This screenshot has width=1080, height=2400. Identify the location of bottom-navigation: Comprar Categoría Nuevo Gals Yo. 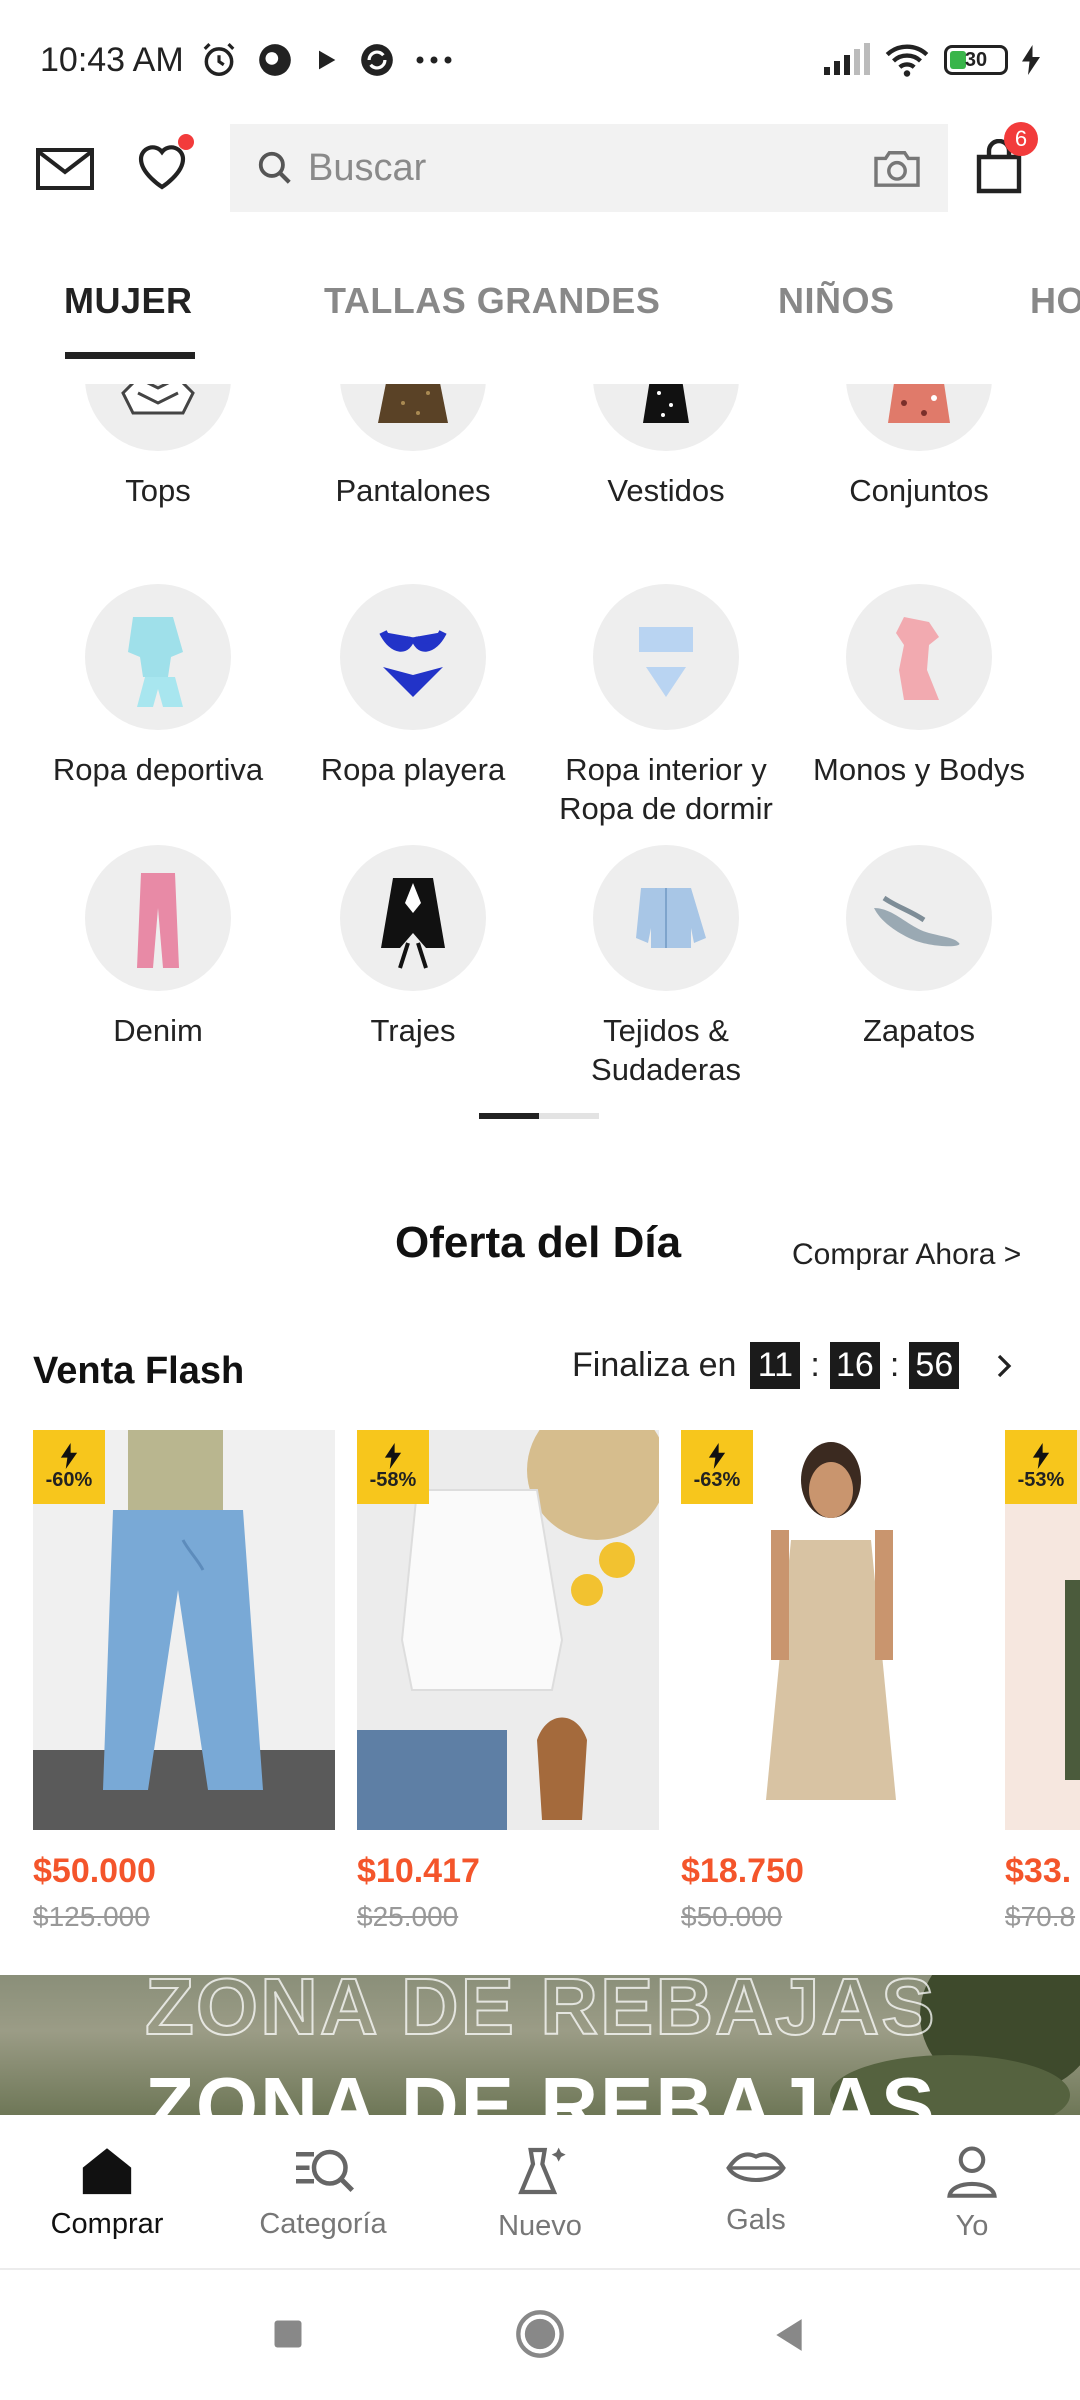
(540, 2192).